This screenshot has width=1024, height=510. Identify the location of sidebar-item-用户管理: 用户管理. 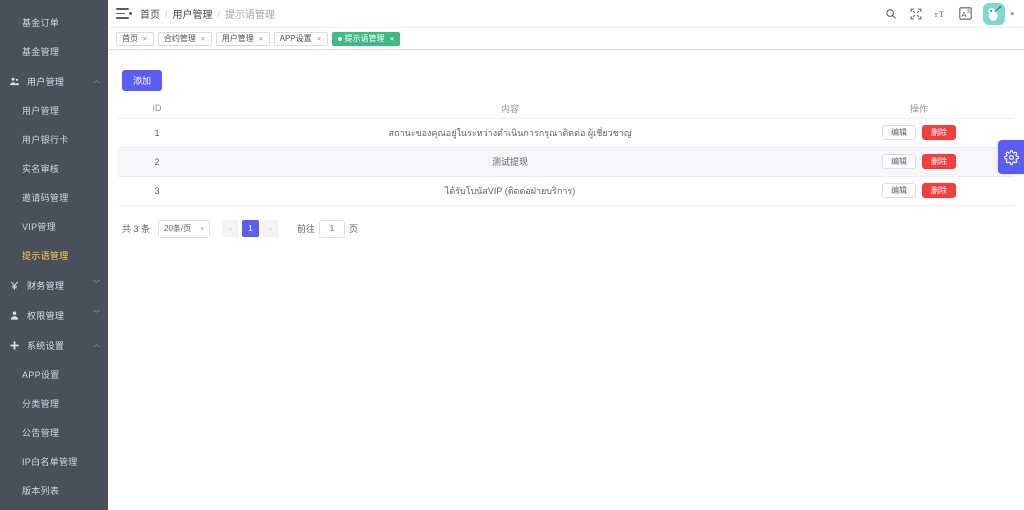
(54, 110).